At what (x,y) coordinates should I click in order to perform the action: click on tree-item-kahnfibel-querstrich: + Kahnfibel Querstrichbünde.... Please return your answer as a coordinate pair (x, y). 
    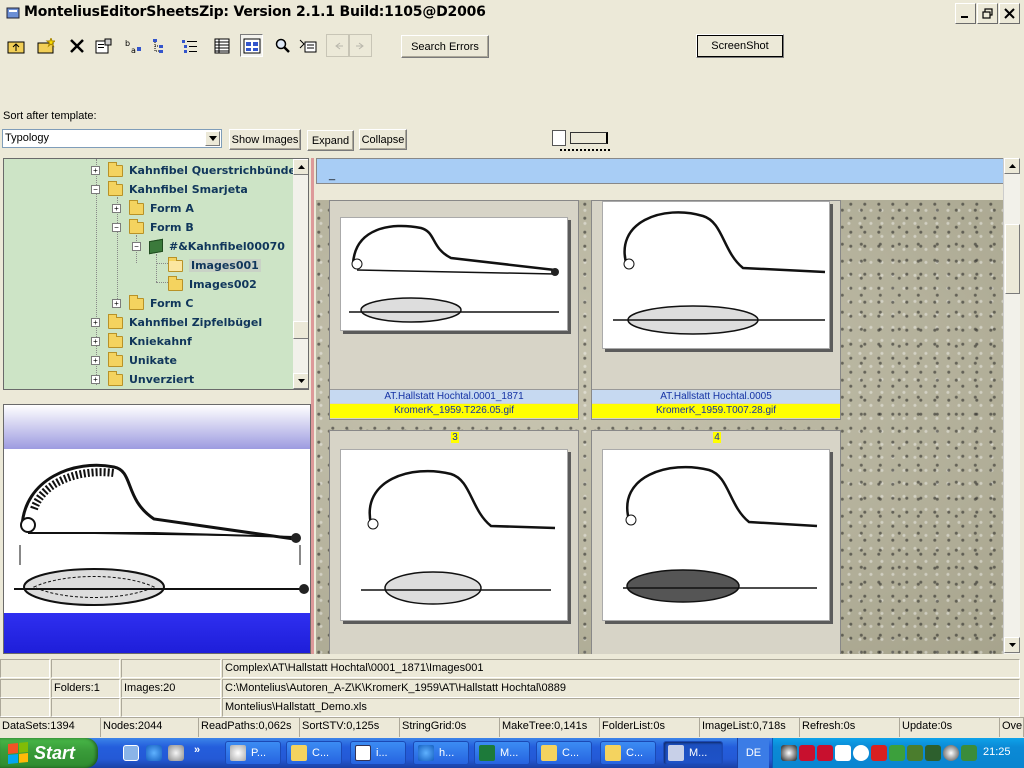
    Looking at the image, I should click on (199, 170).